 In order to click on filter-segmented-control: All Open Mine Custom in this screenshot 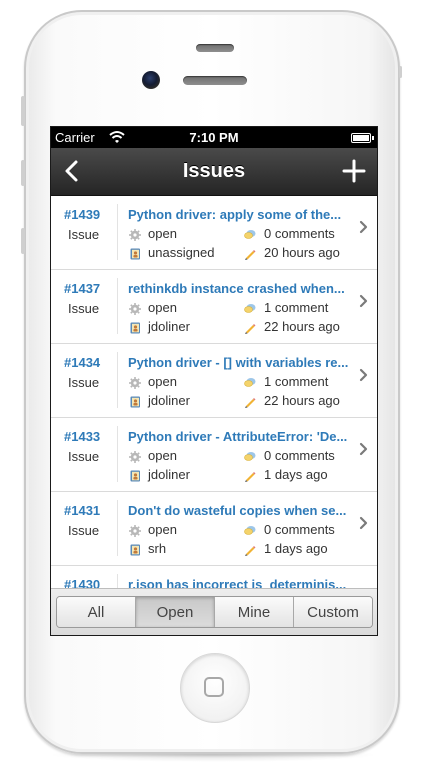, I will do `click(214, 612)`.